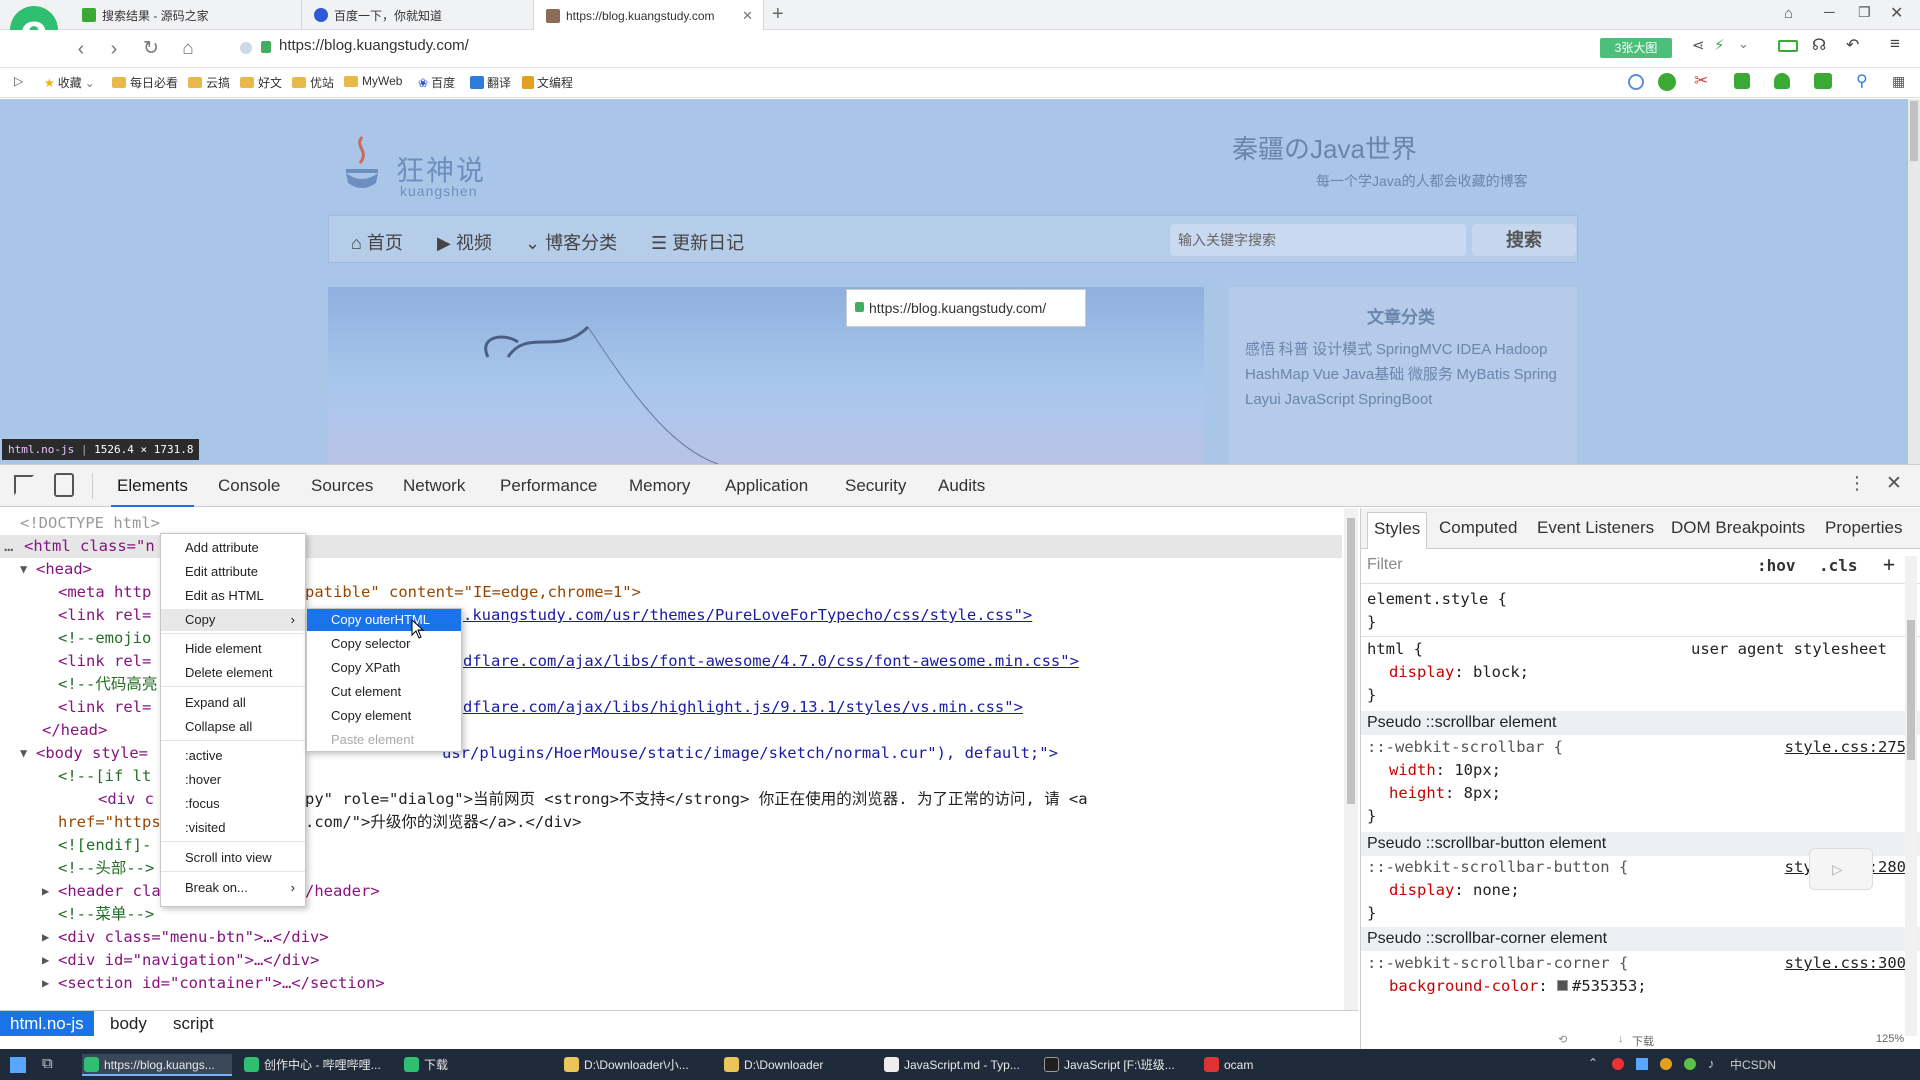 Image resolution: width=1920 pixels, height=1080 pixels. I want to click on tools-icon: ✂, so click(1701, 81).